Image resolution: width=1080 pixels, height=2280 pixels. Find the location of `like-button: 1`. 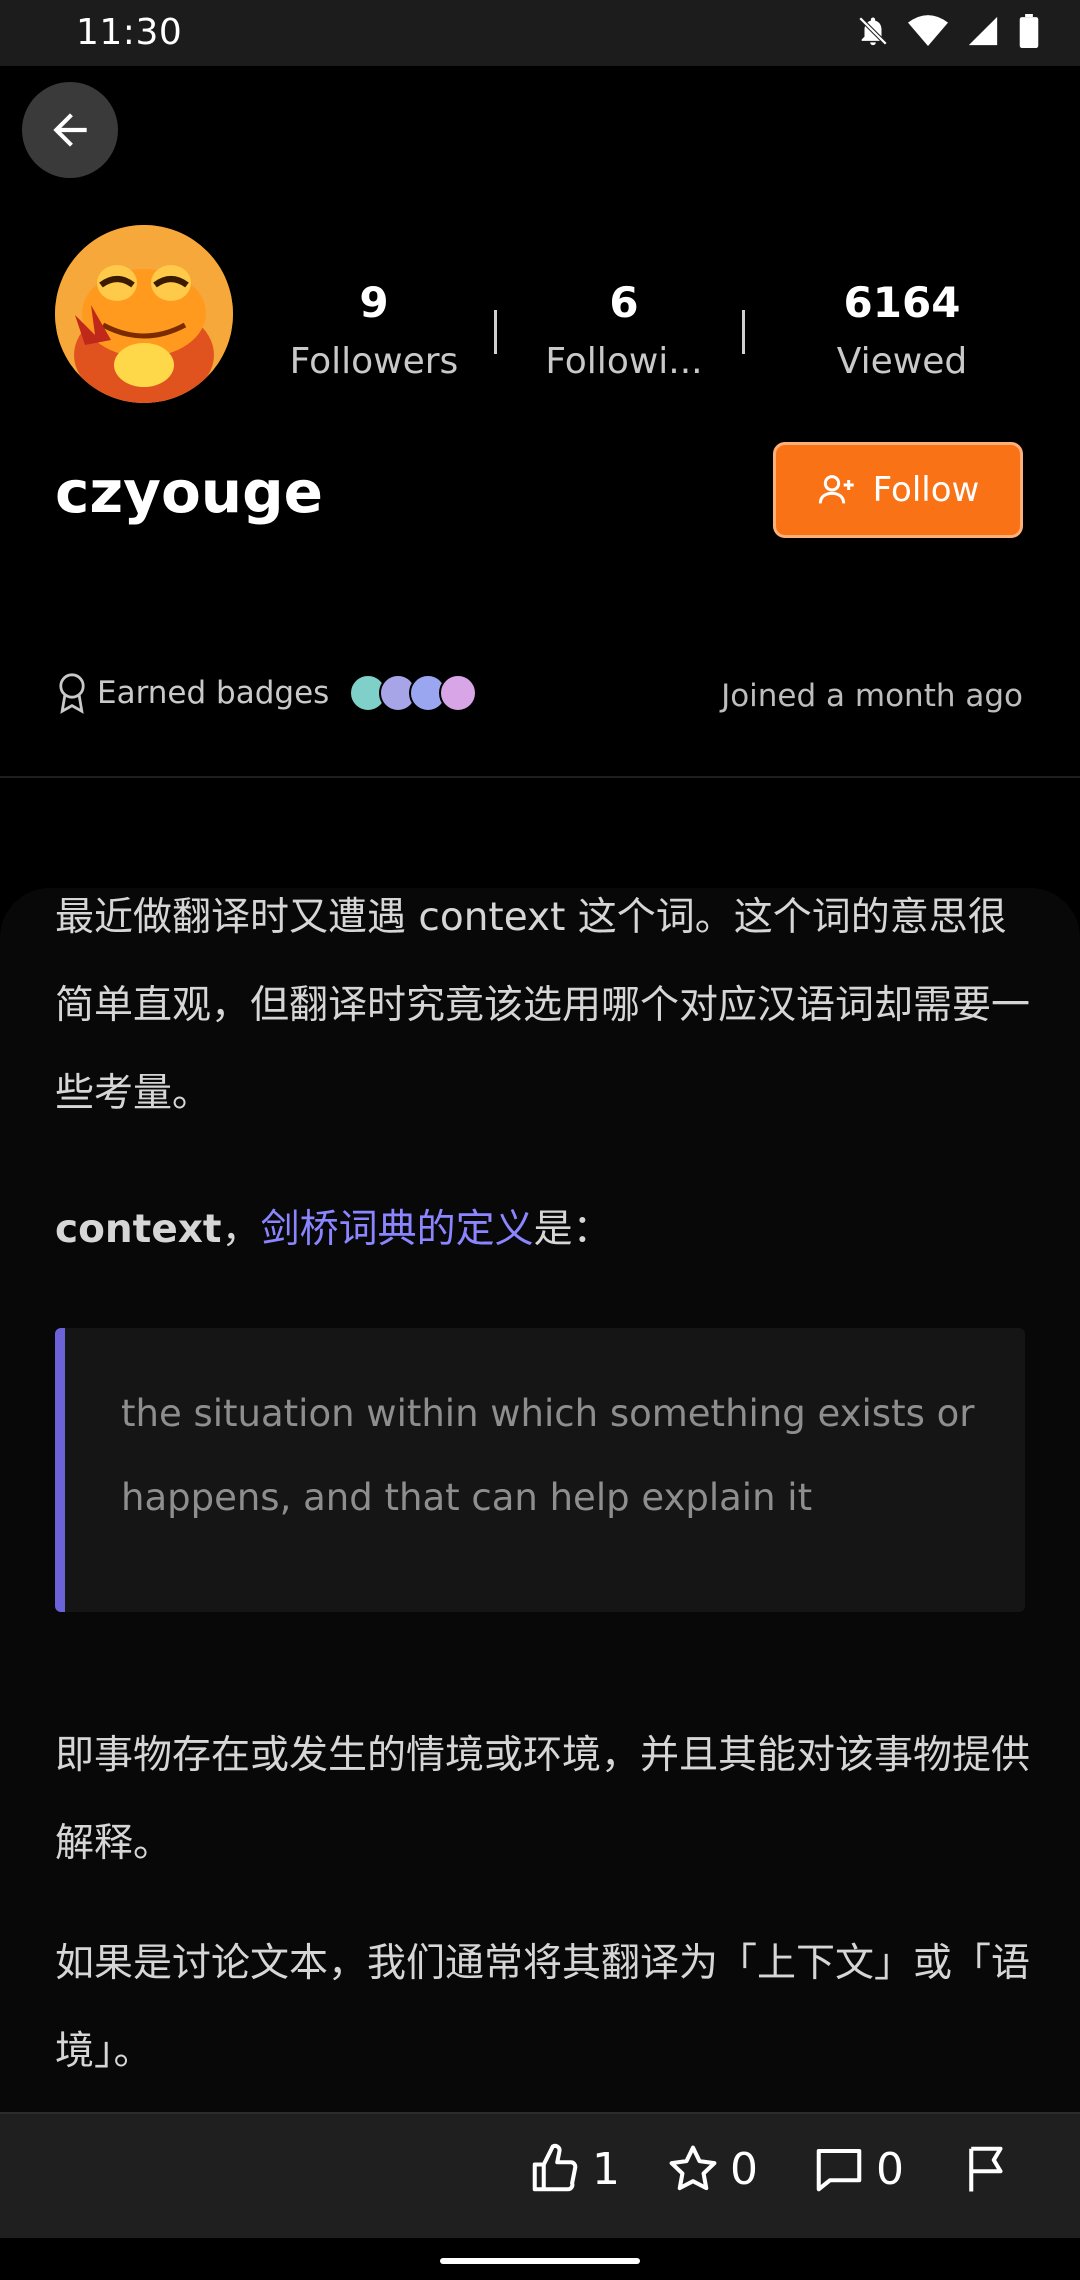

like-button: 1 is located at coordinates (574, 2169).